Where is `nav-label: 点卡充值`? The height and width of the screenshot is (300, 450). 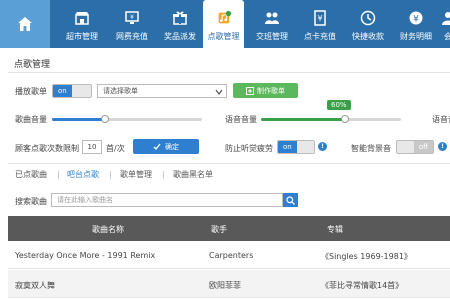
nav-label: 点卡充值 is located at coordinates (320, 36).